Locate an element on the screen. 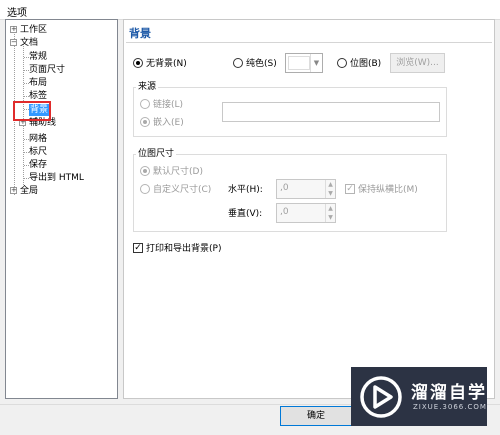 The image size is (500, 435). color-swatch is located at coordinates (299, 63).